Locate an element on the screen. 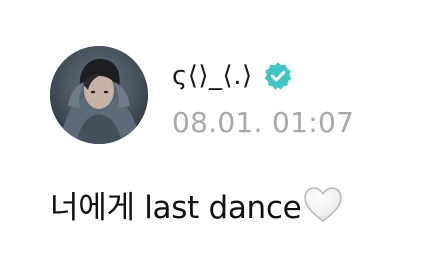  message-text: 너에게 last dance is located at coordinates (176, 208).